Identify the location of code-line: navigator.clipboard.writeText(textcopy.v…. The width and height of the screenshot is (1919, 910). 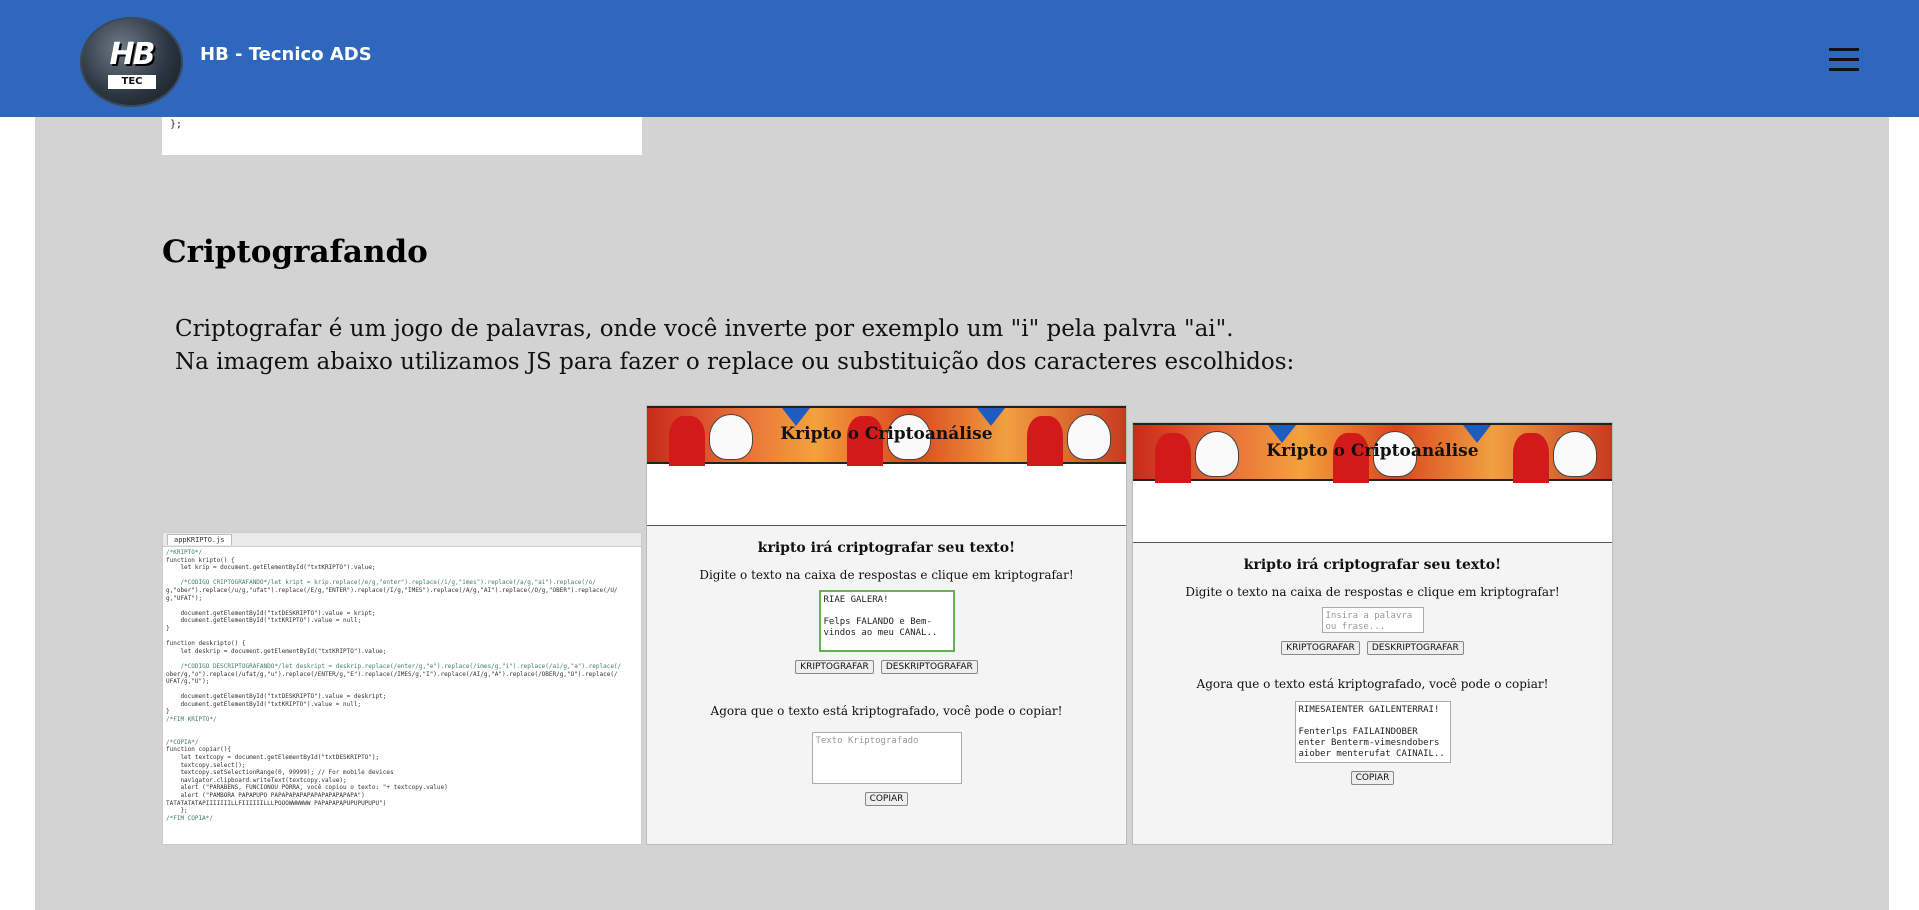
(256, 780).